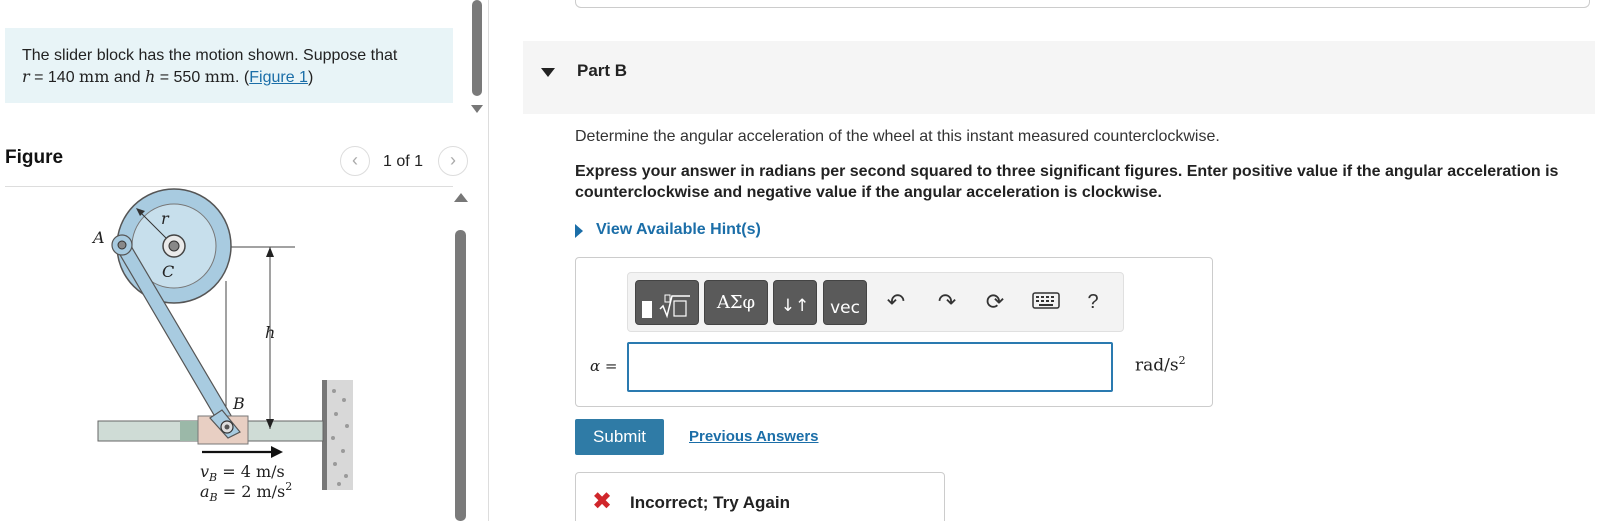  I want to click on undo-icon: ↶, so click(896, 302).